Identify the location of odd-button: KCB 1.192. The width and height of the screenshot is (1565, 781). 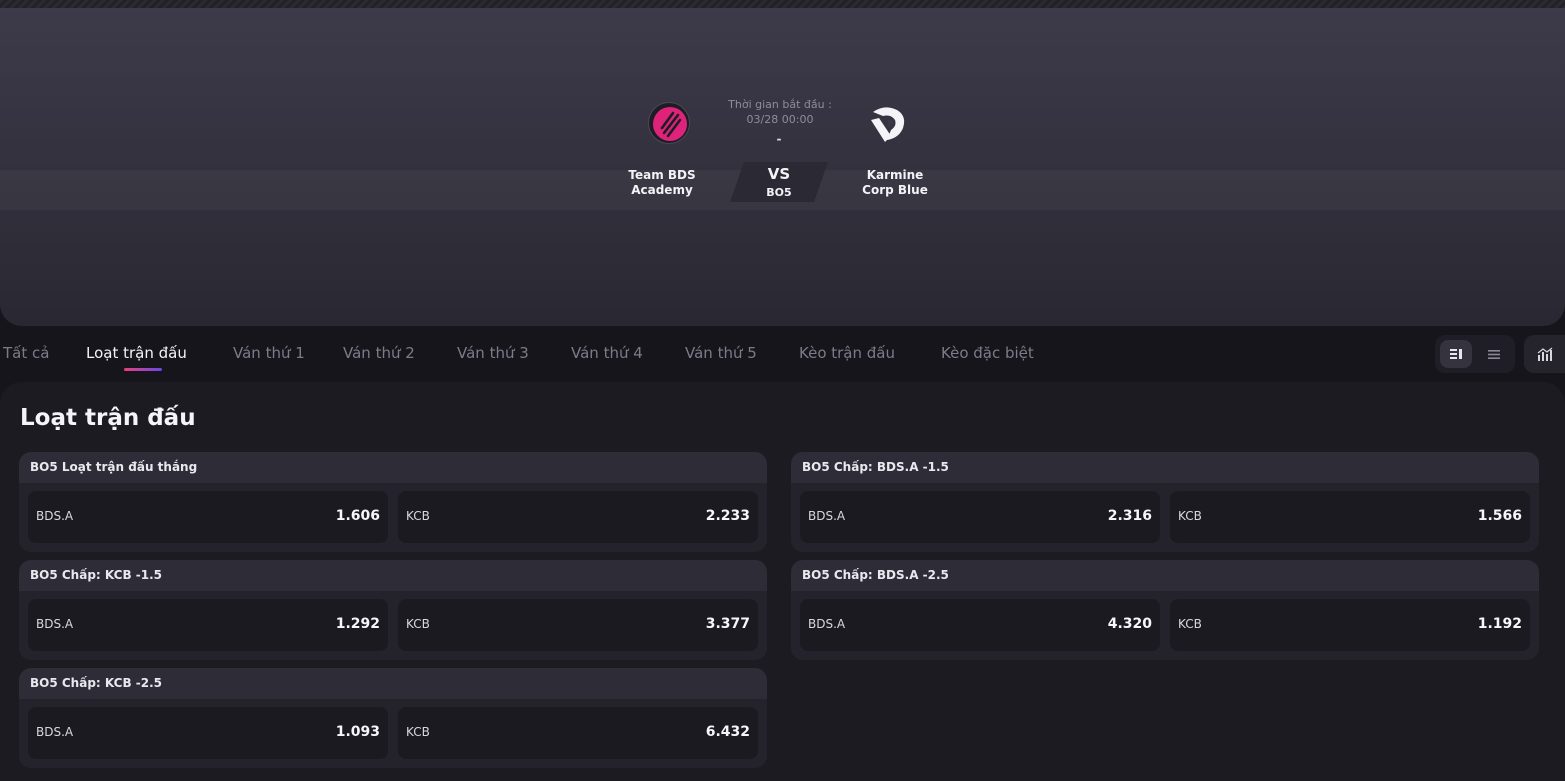
(1350, 625).